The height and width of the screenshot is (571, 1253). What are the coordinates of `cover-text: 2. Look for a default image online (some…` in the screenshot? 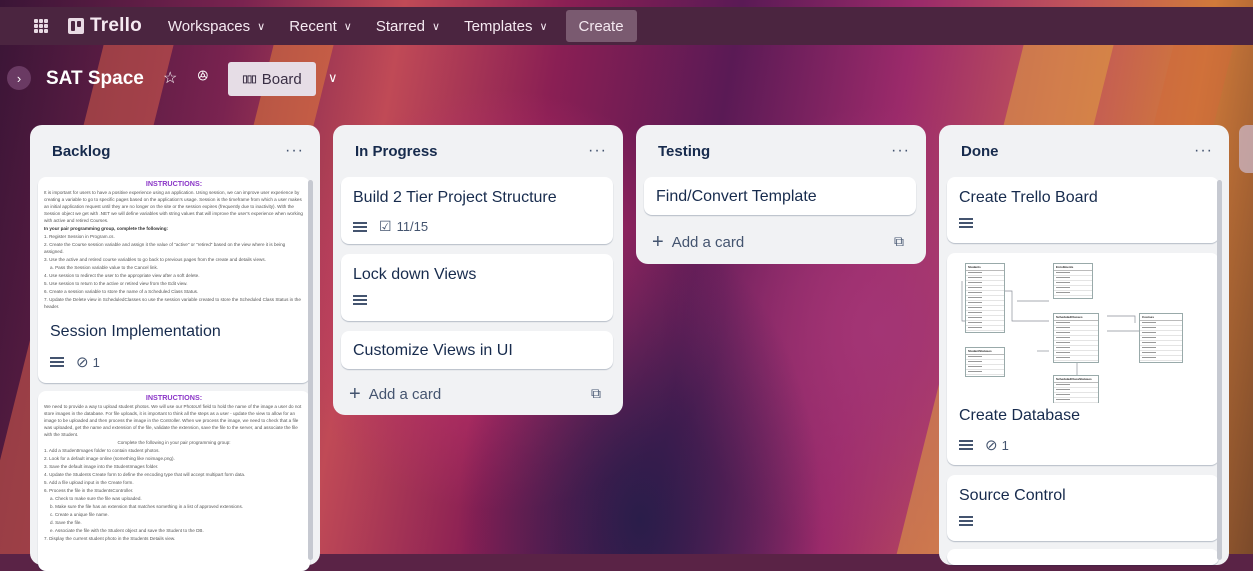 It's located at (109, 458).